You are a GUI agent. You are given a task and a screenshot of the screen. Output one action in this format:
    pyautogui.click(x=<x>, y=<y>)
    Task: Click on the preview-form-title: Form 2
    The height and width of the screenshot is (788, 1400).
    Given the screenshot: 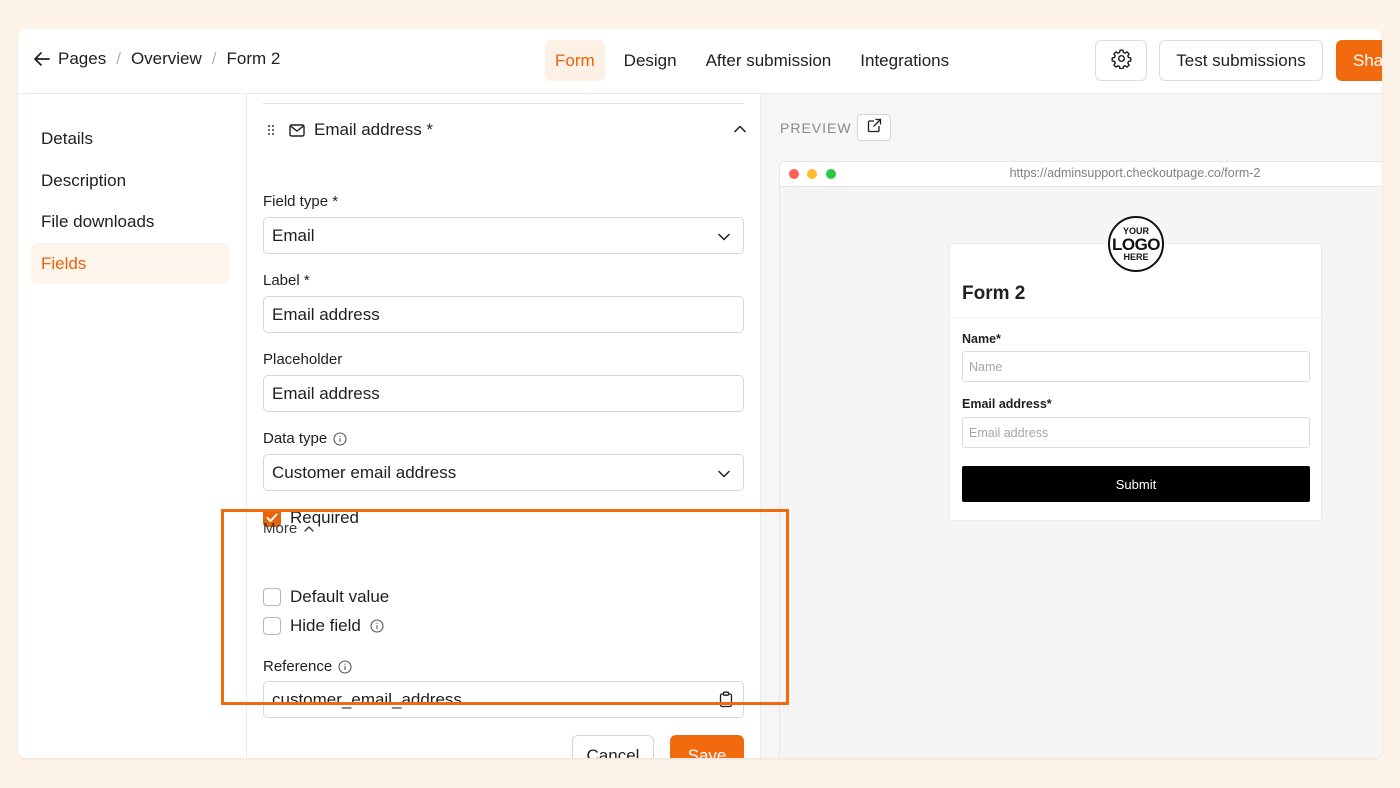 What is the action you would take?
    pyautogui.click(x=994, y=293)
    